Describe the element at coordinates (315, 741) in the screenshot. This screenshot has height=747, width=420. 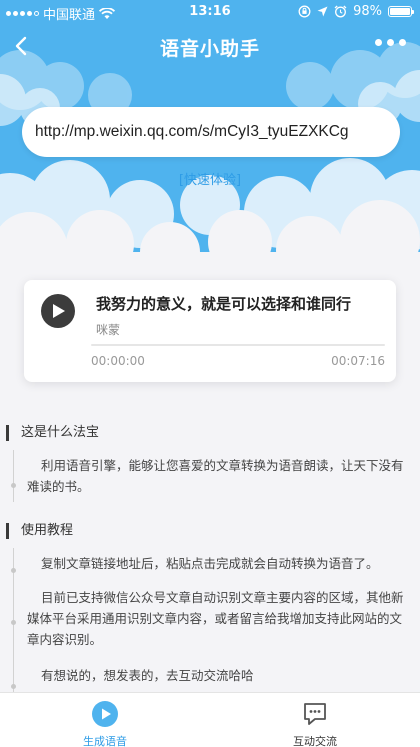
I see `tab-label: 互动交流` at that location.